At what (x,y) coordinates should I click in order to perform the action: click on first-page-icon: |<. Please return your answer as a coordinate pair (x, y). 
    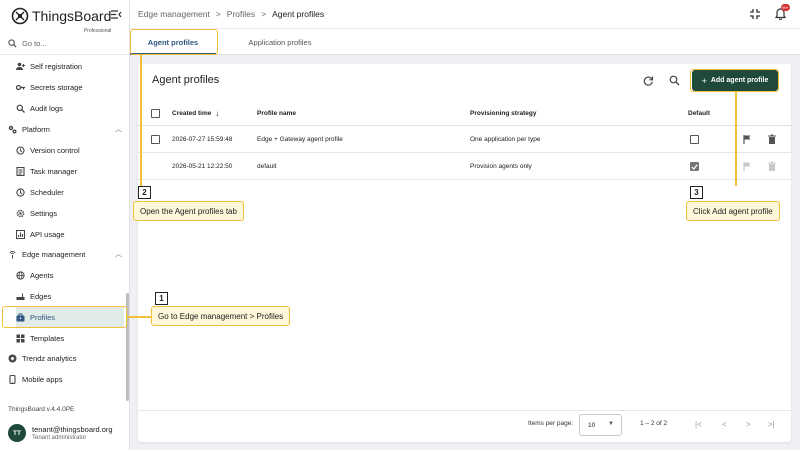
    Looking at the image, I should click on (698, 424).